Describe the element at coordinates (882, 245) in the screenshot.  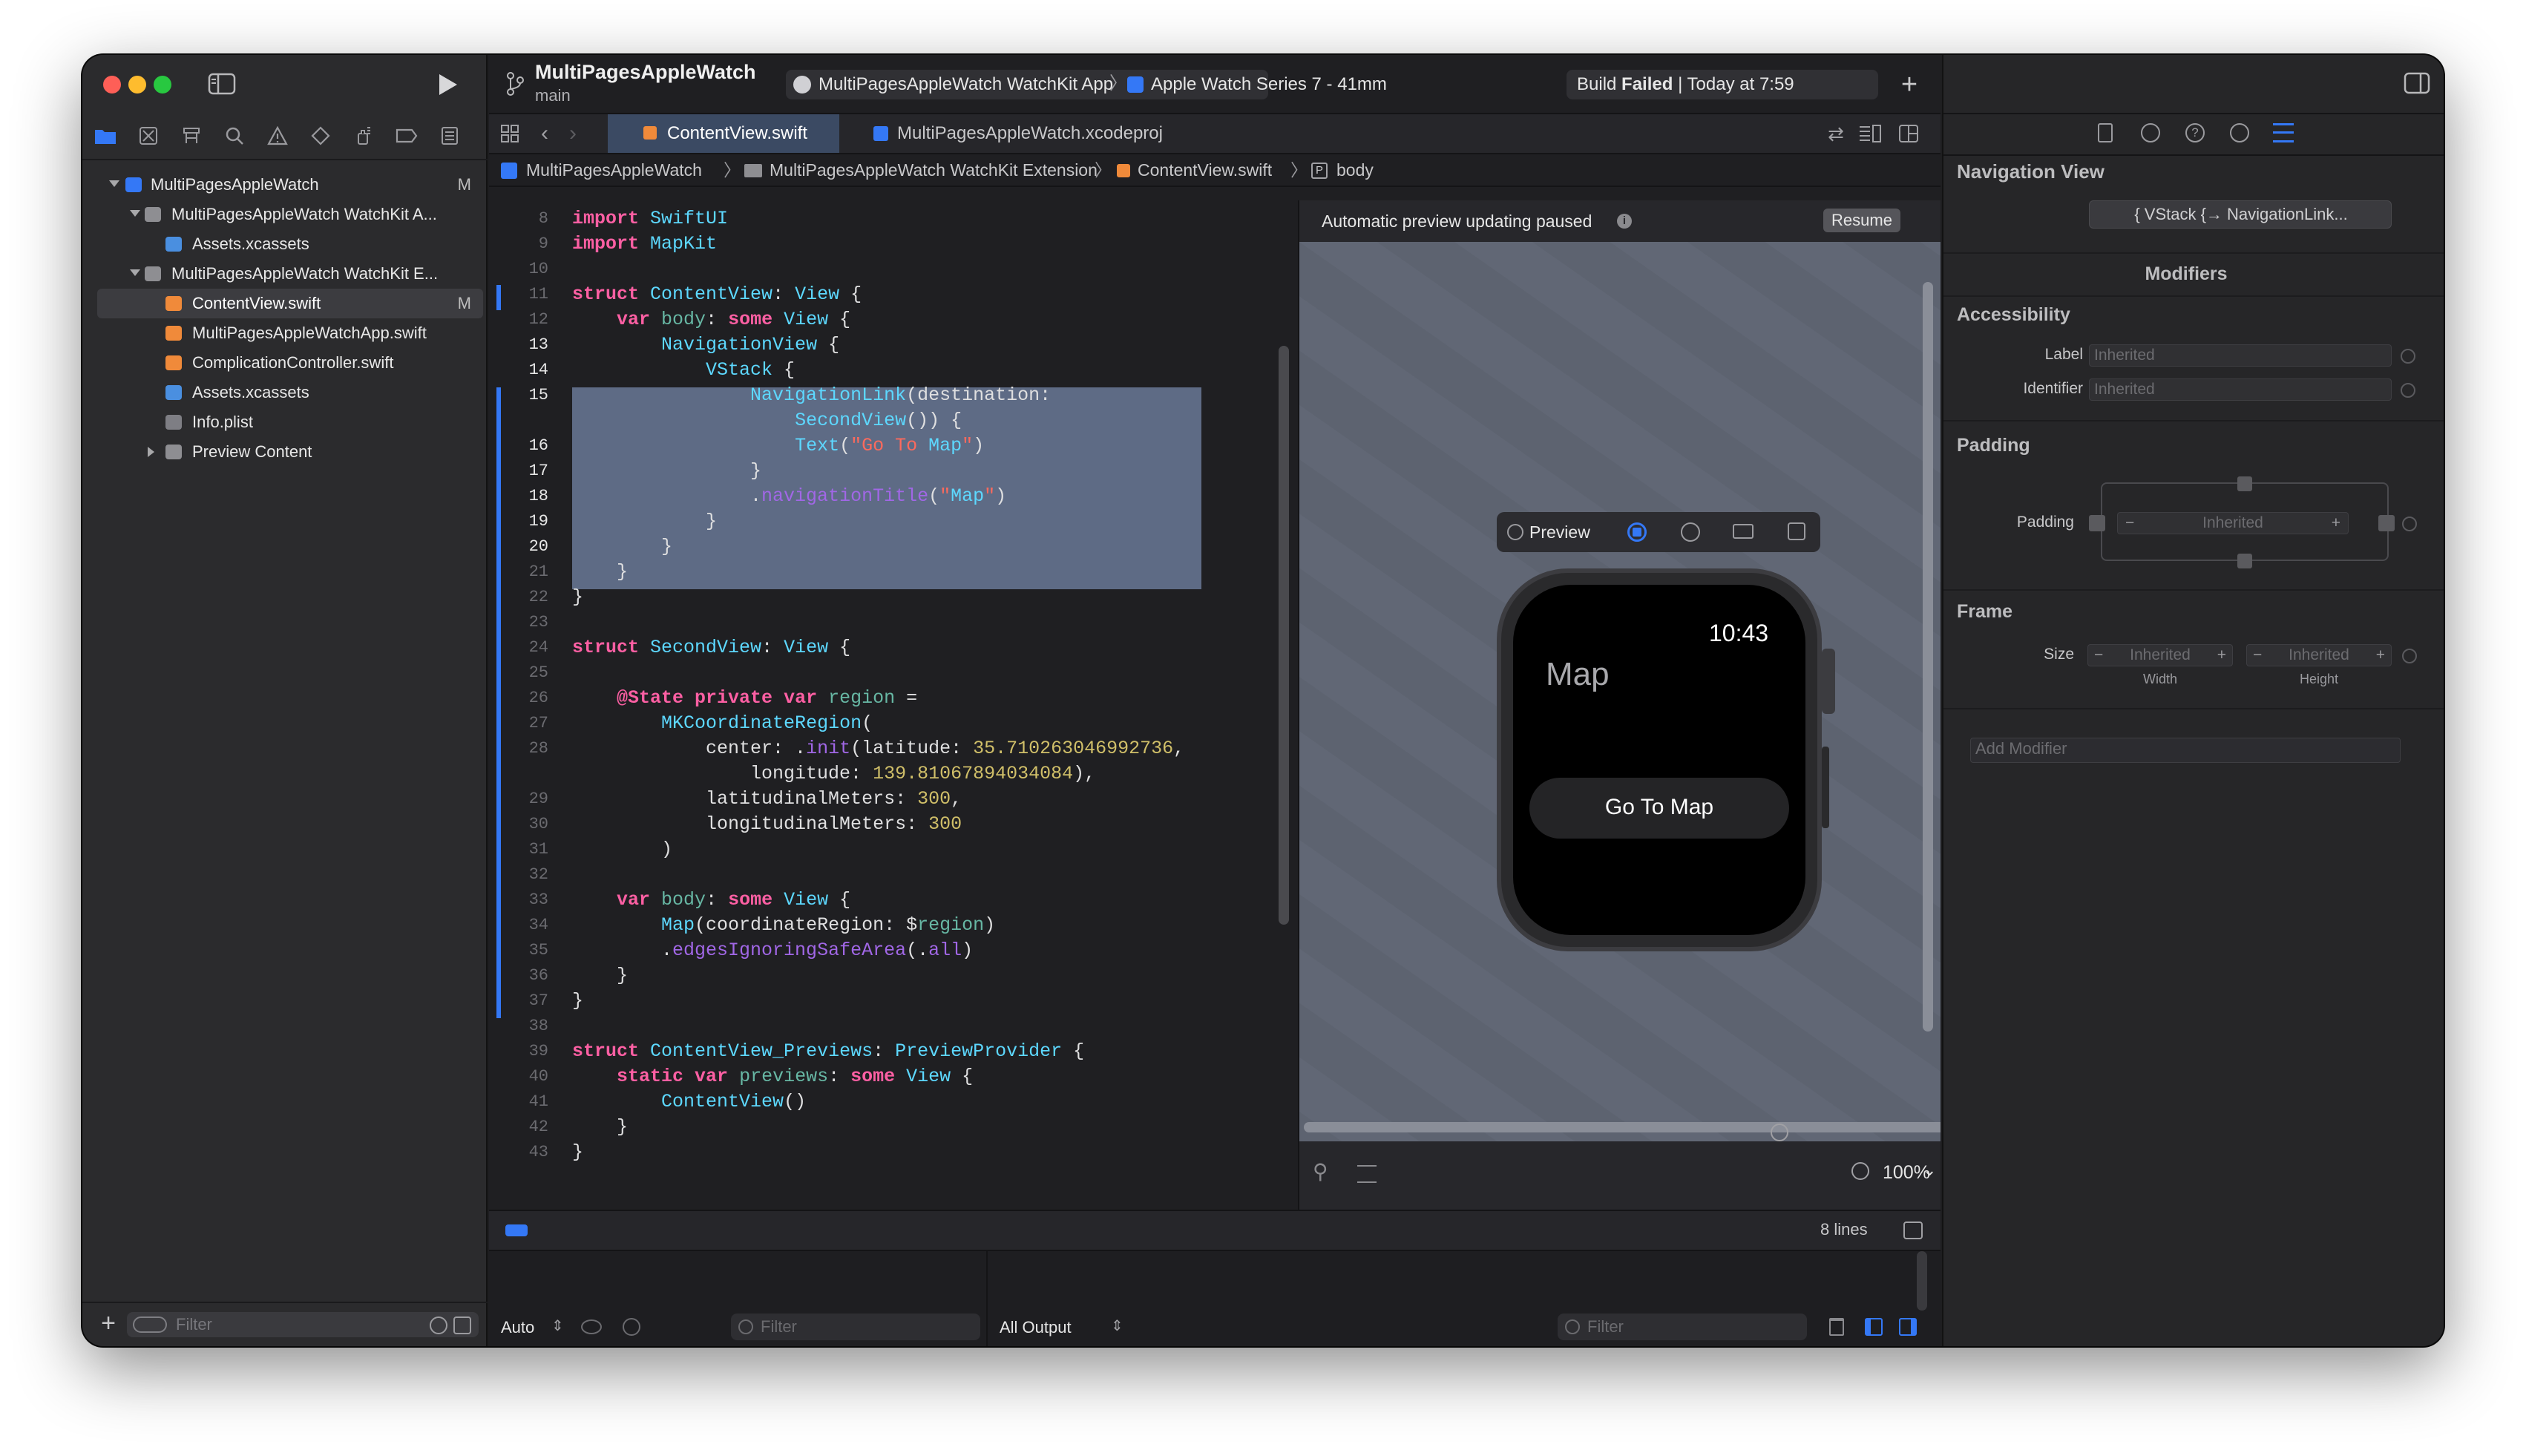
I see `code-line: 9 import MapKit` at that location.